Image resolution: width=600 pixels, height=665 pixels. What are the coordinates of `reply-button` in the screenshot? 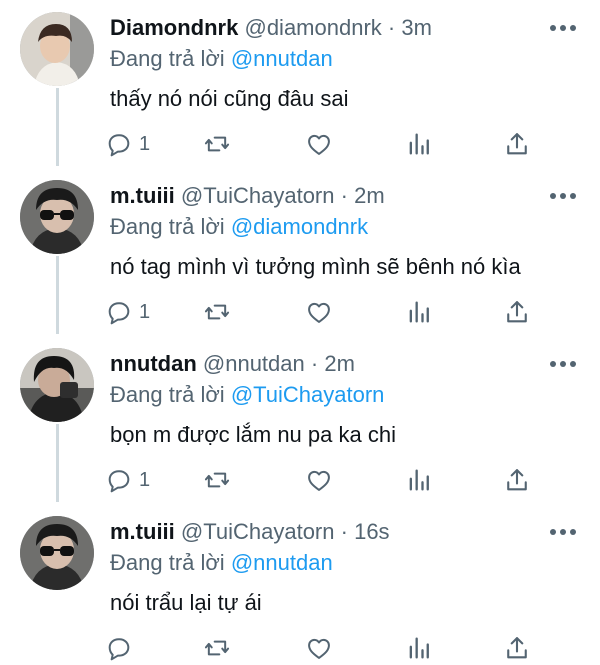 It's located at (122, 648).